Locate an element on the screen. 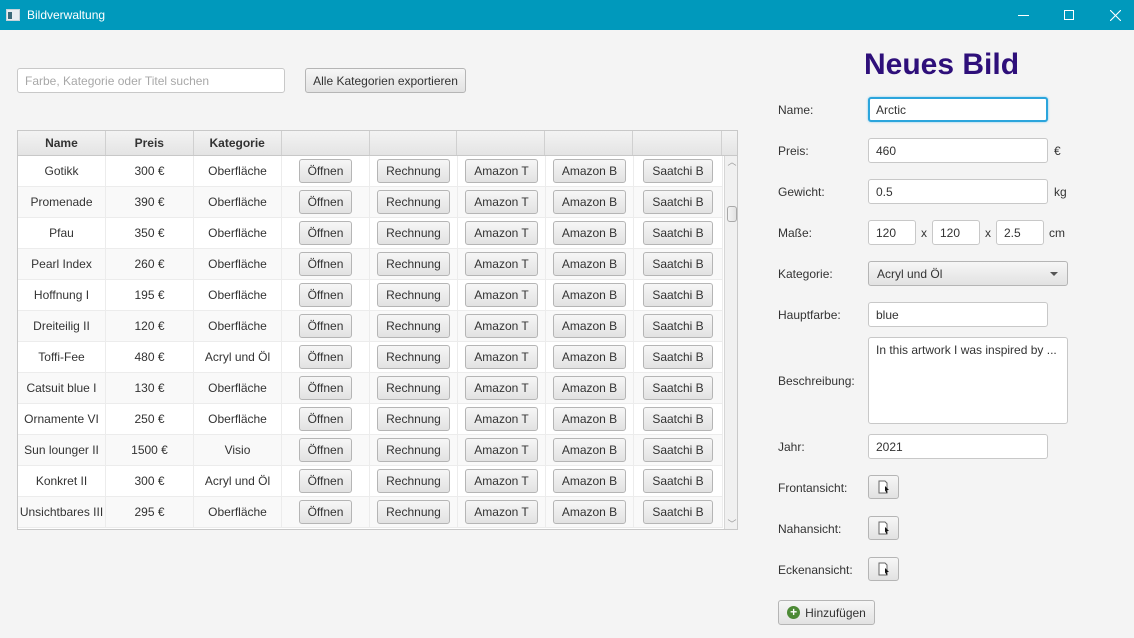  depth-input is located at coordinates (1020, 232).